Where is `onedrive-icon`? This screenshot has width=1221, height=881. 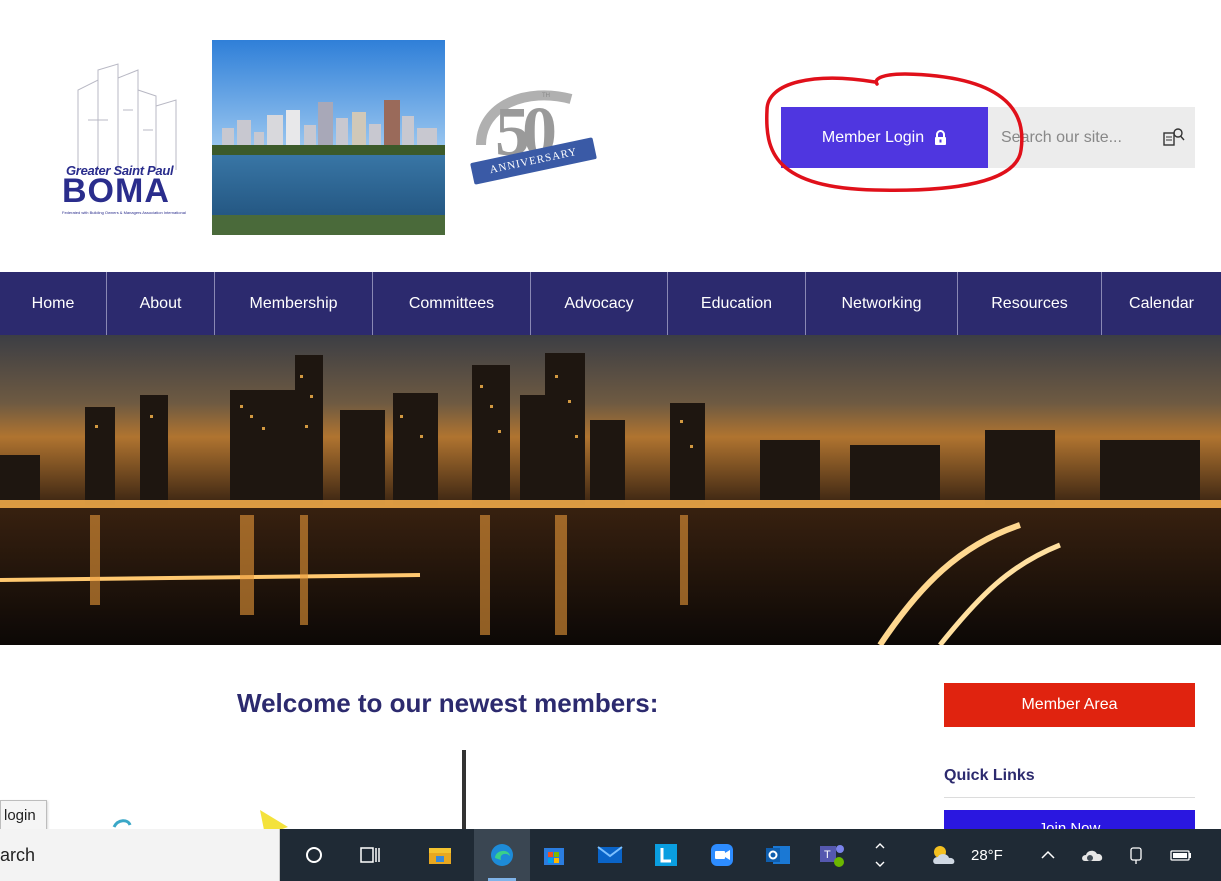 onedrive-icon is located at coordinates (1093, 855).